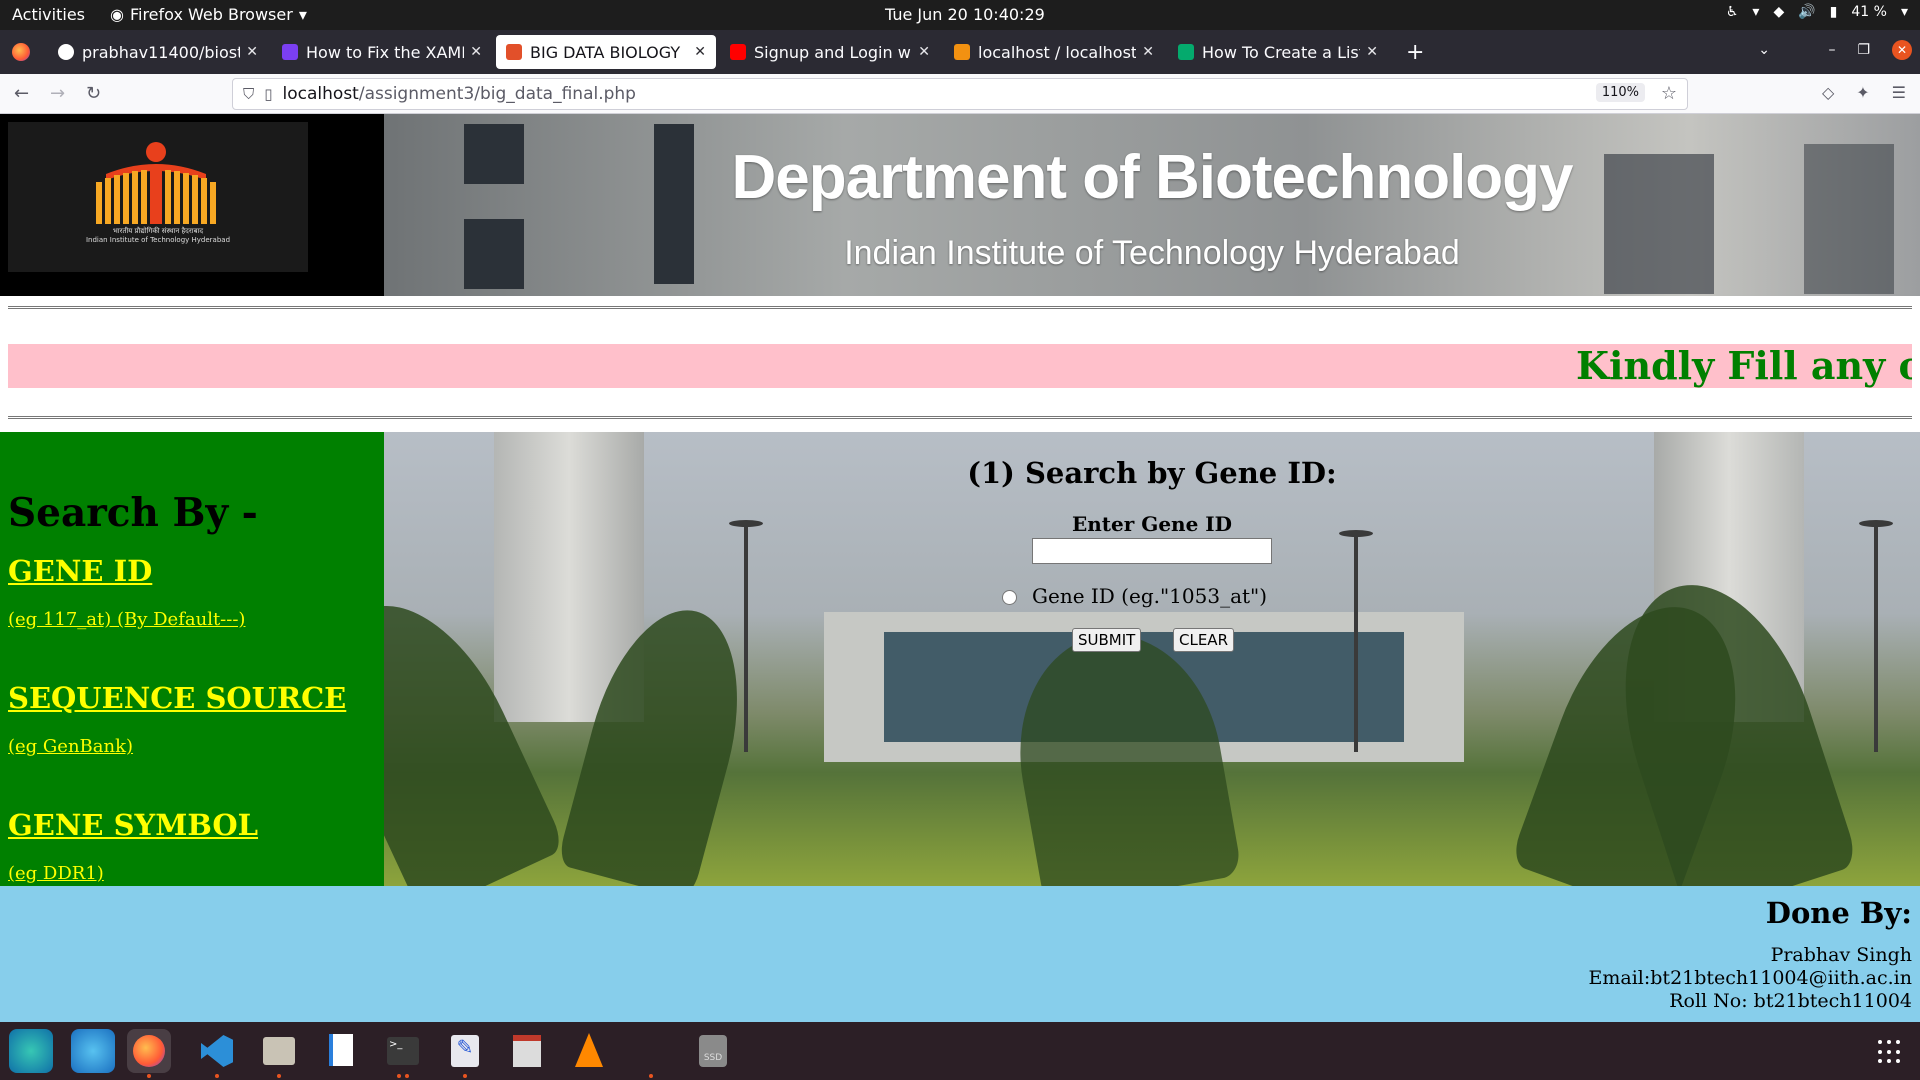 Image resolution: width=1920 pixels, height=1080 pixels. Describe the element at coordinates (1152, 253) in the screenshot. I see `page-subtitle: Indian Institute of Technology Hyderabad` at that location.